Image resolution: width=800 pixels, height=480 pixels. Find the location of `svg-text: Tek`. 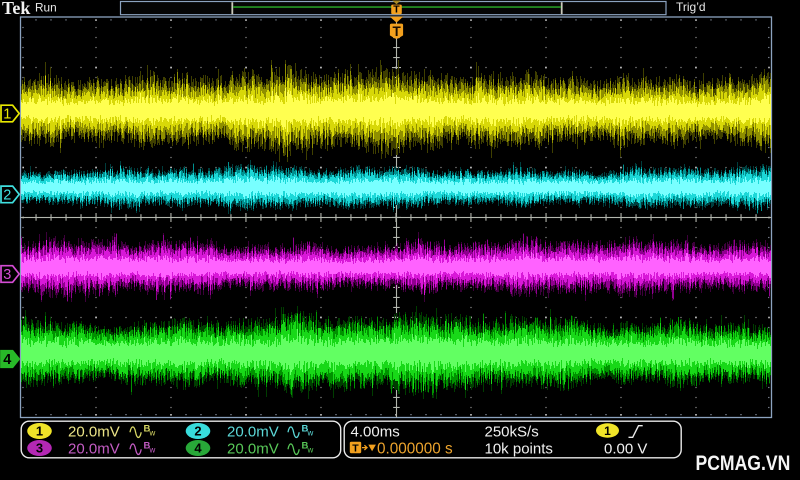

svg-text: Tek is located at coordinates (16, 9).